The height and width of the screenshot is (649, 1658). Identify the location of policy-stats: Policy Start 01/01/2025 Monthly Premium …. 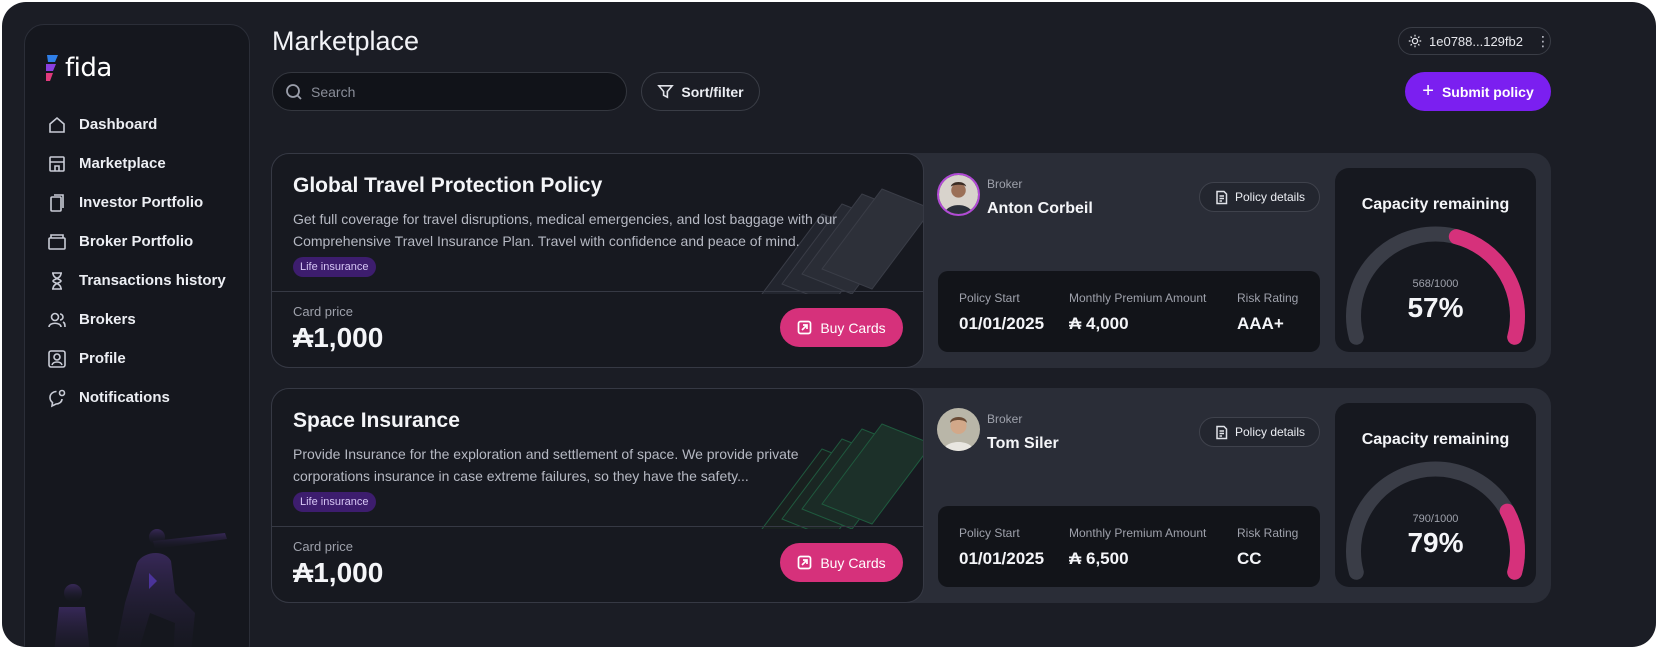
(1129, 546).